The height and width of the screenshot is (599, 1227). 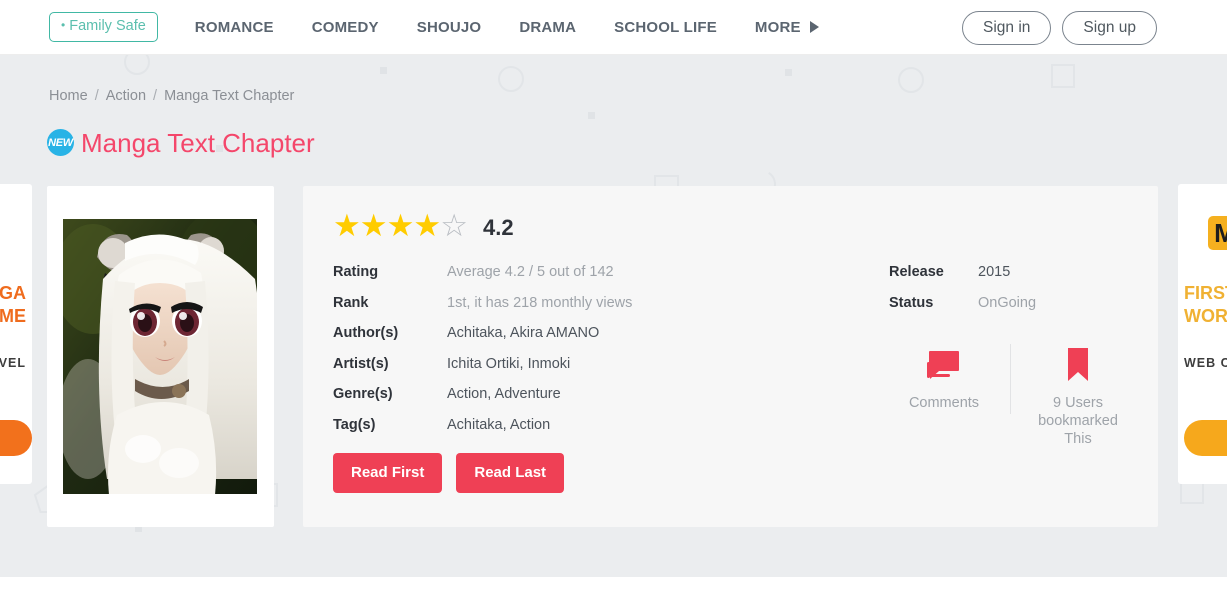 I want to click on breadcrumb: Home / Action / Manga Text Chapter, so click(x=171, y=96).